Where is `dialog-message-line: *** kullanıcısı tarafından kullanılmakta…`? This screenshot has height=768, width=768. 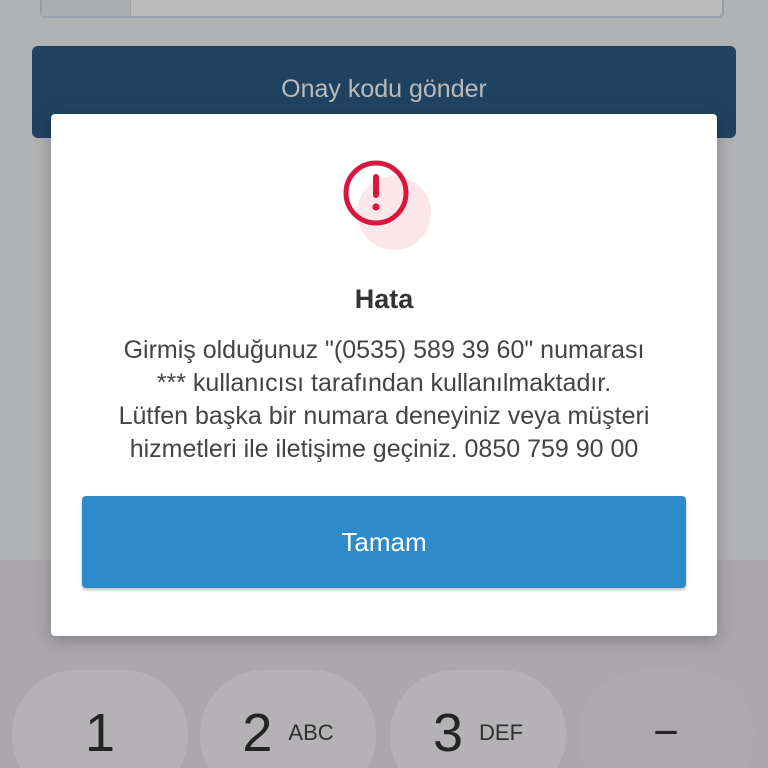 dialog-message-line: *** kullanıcısı tarafından kullanılmakta… is located at coordinates (384, 383).